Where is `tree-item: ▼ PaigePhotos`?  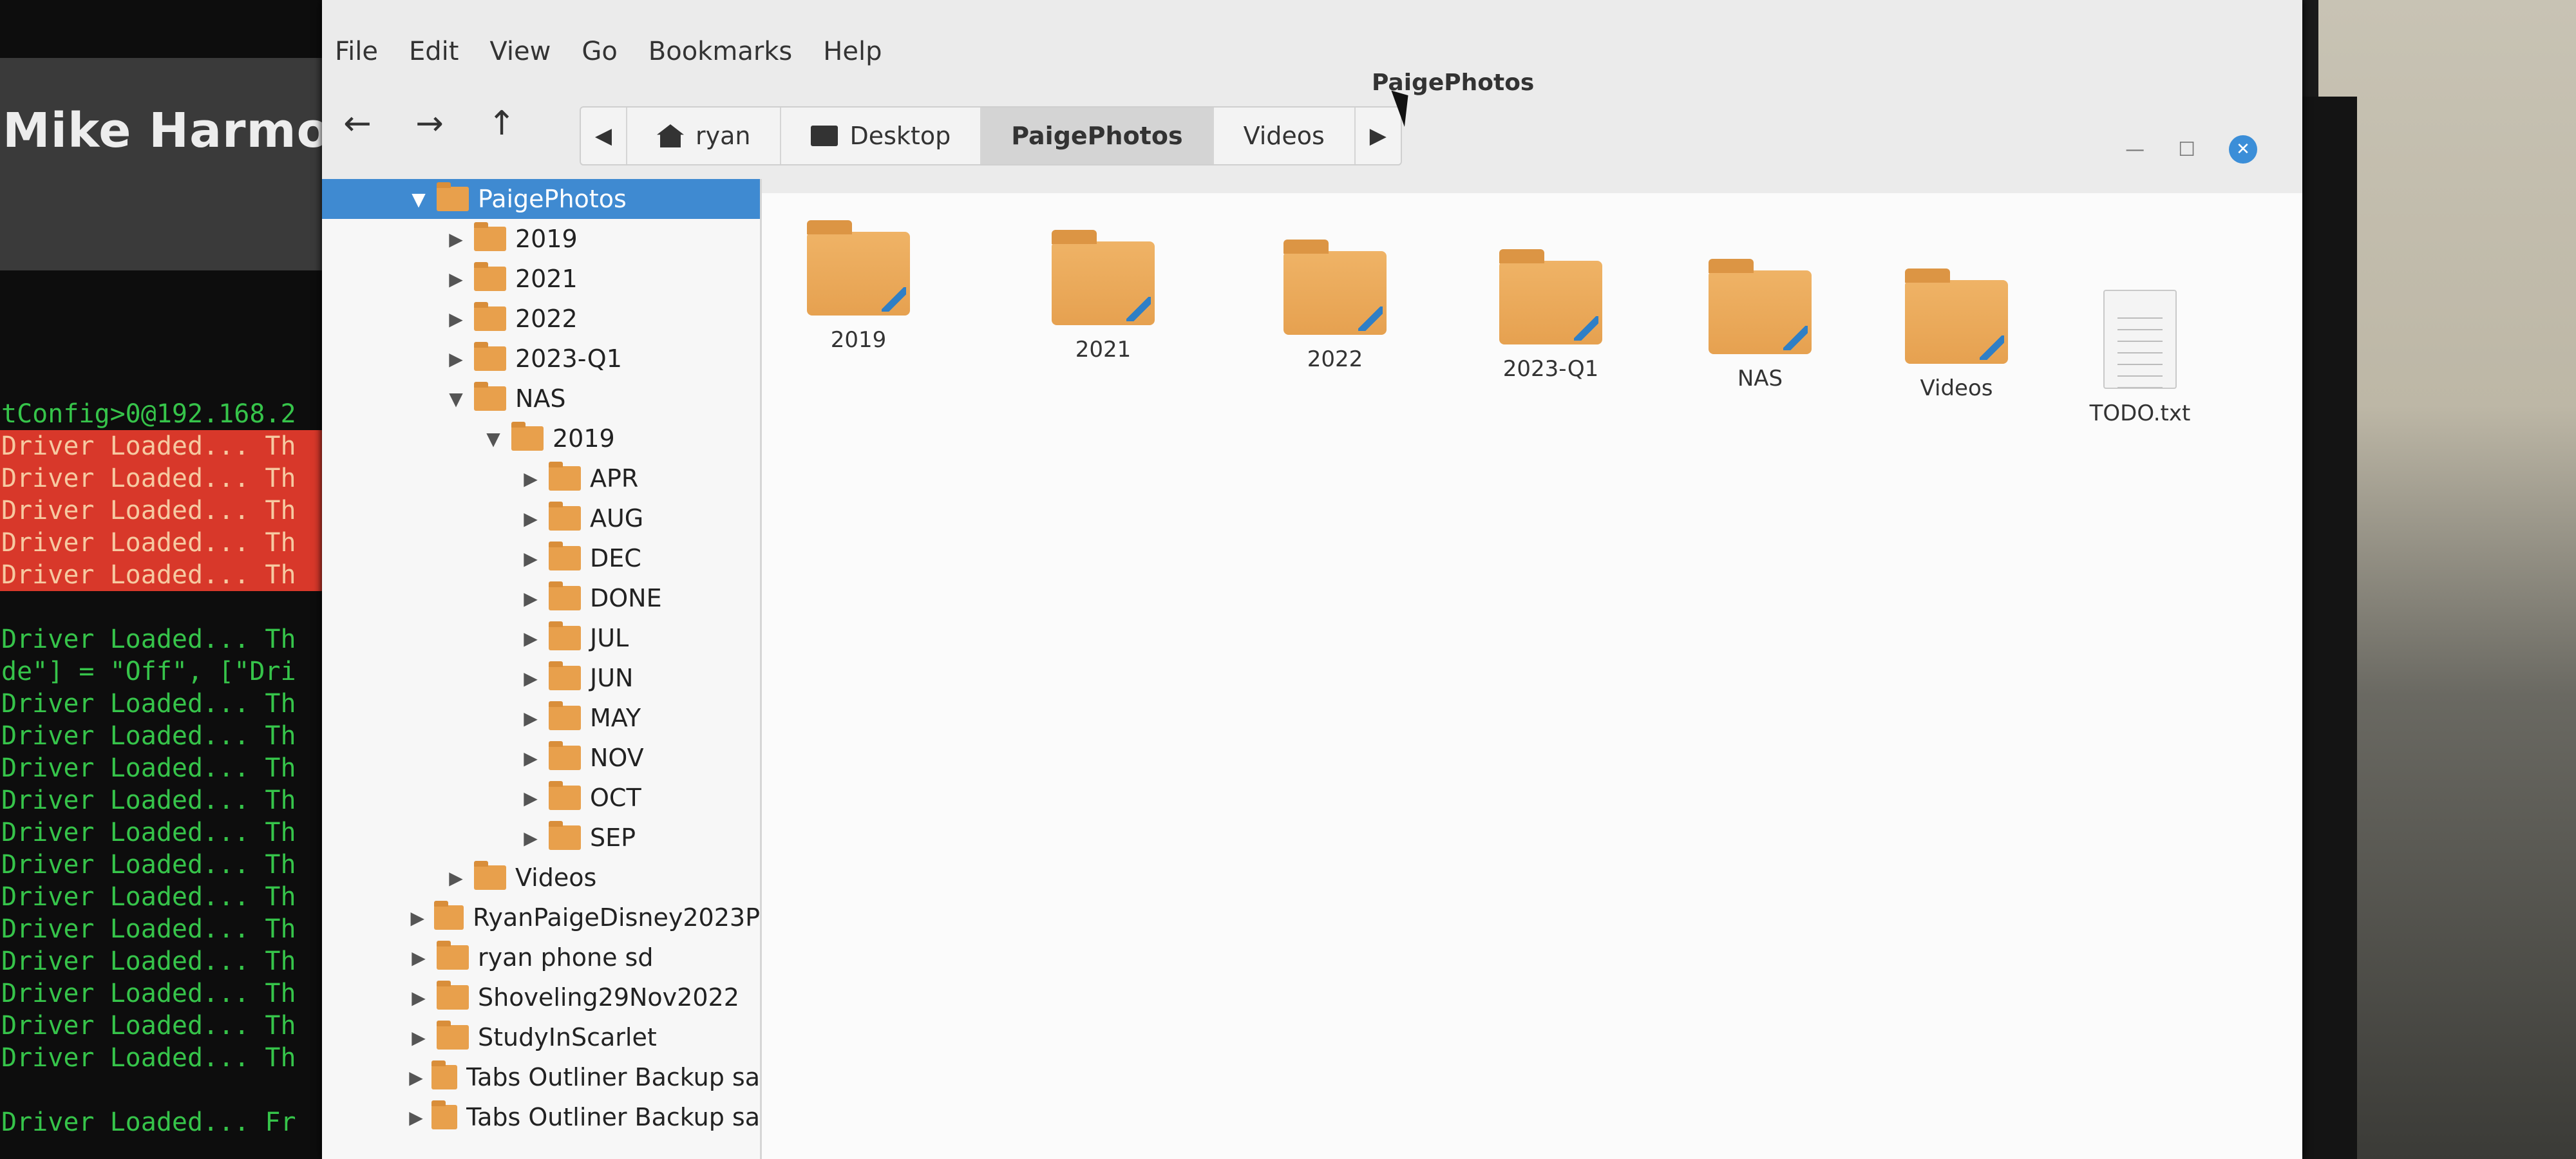 tree-item: ▼ PaigePhotos is located at coordinates (541, 199).